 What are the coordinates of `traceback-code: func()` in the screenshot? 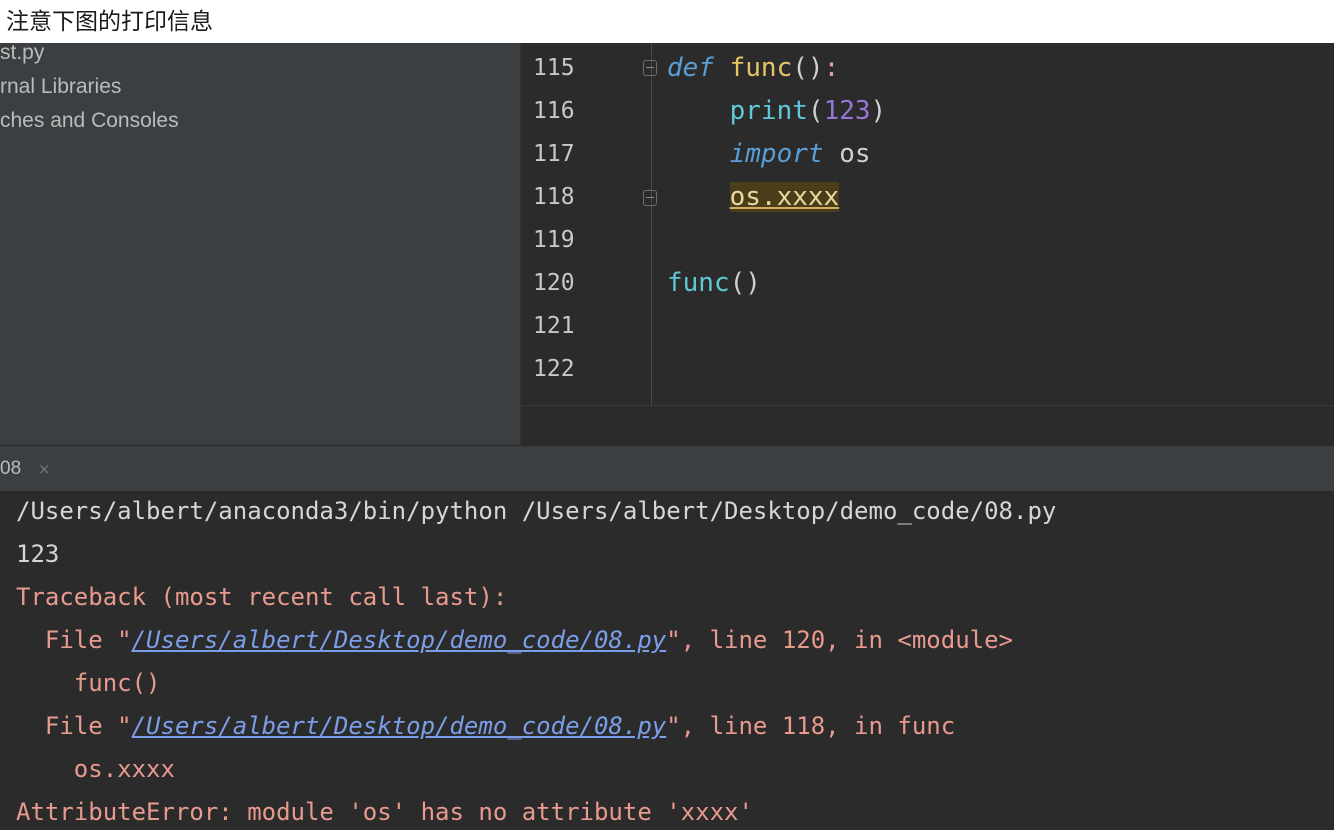 It's located at (88, 683).